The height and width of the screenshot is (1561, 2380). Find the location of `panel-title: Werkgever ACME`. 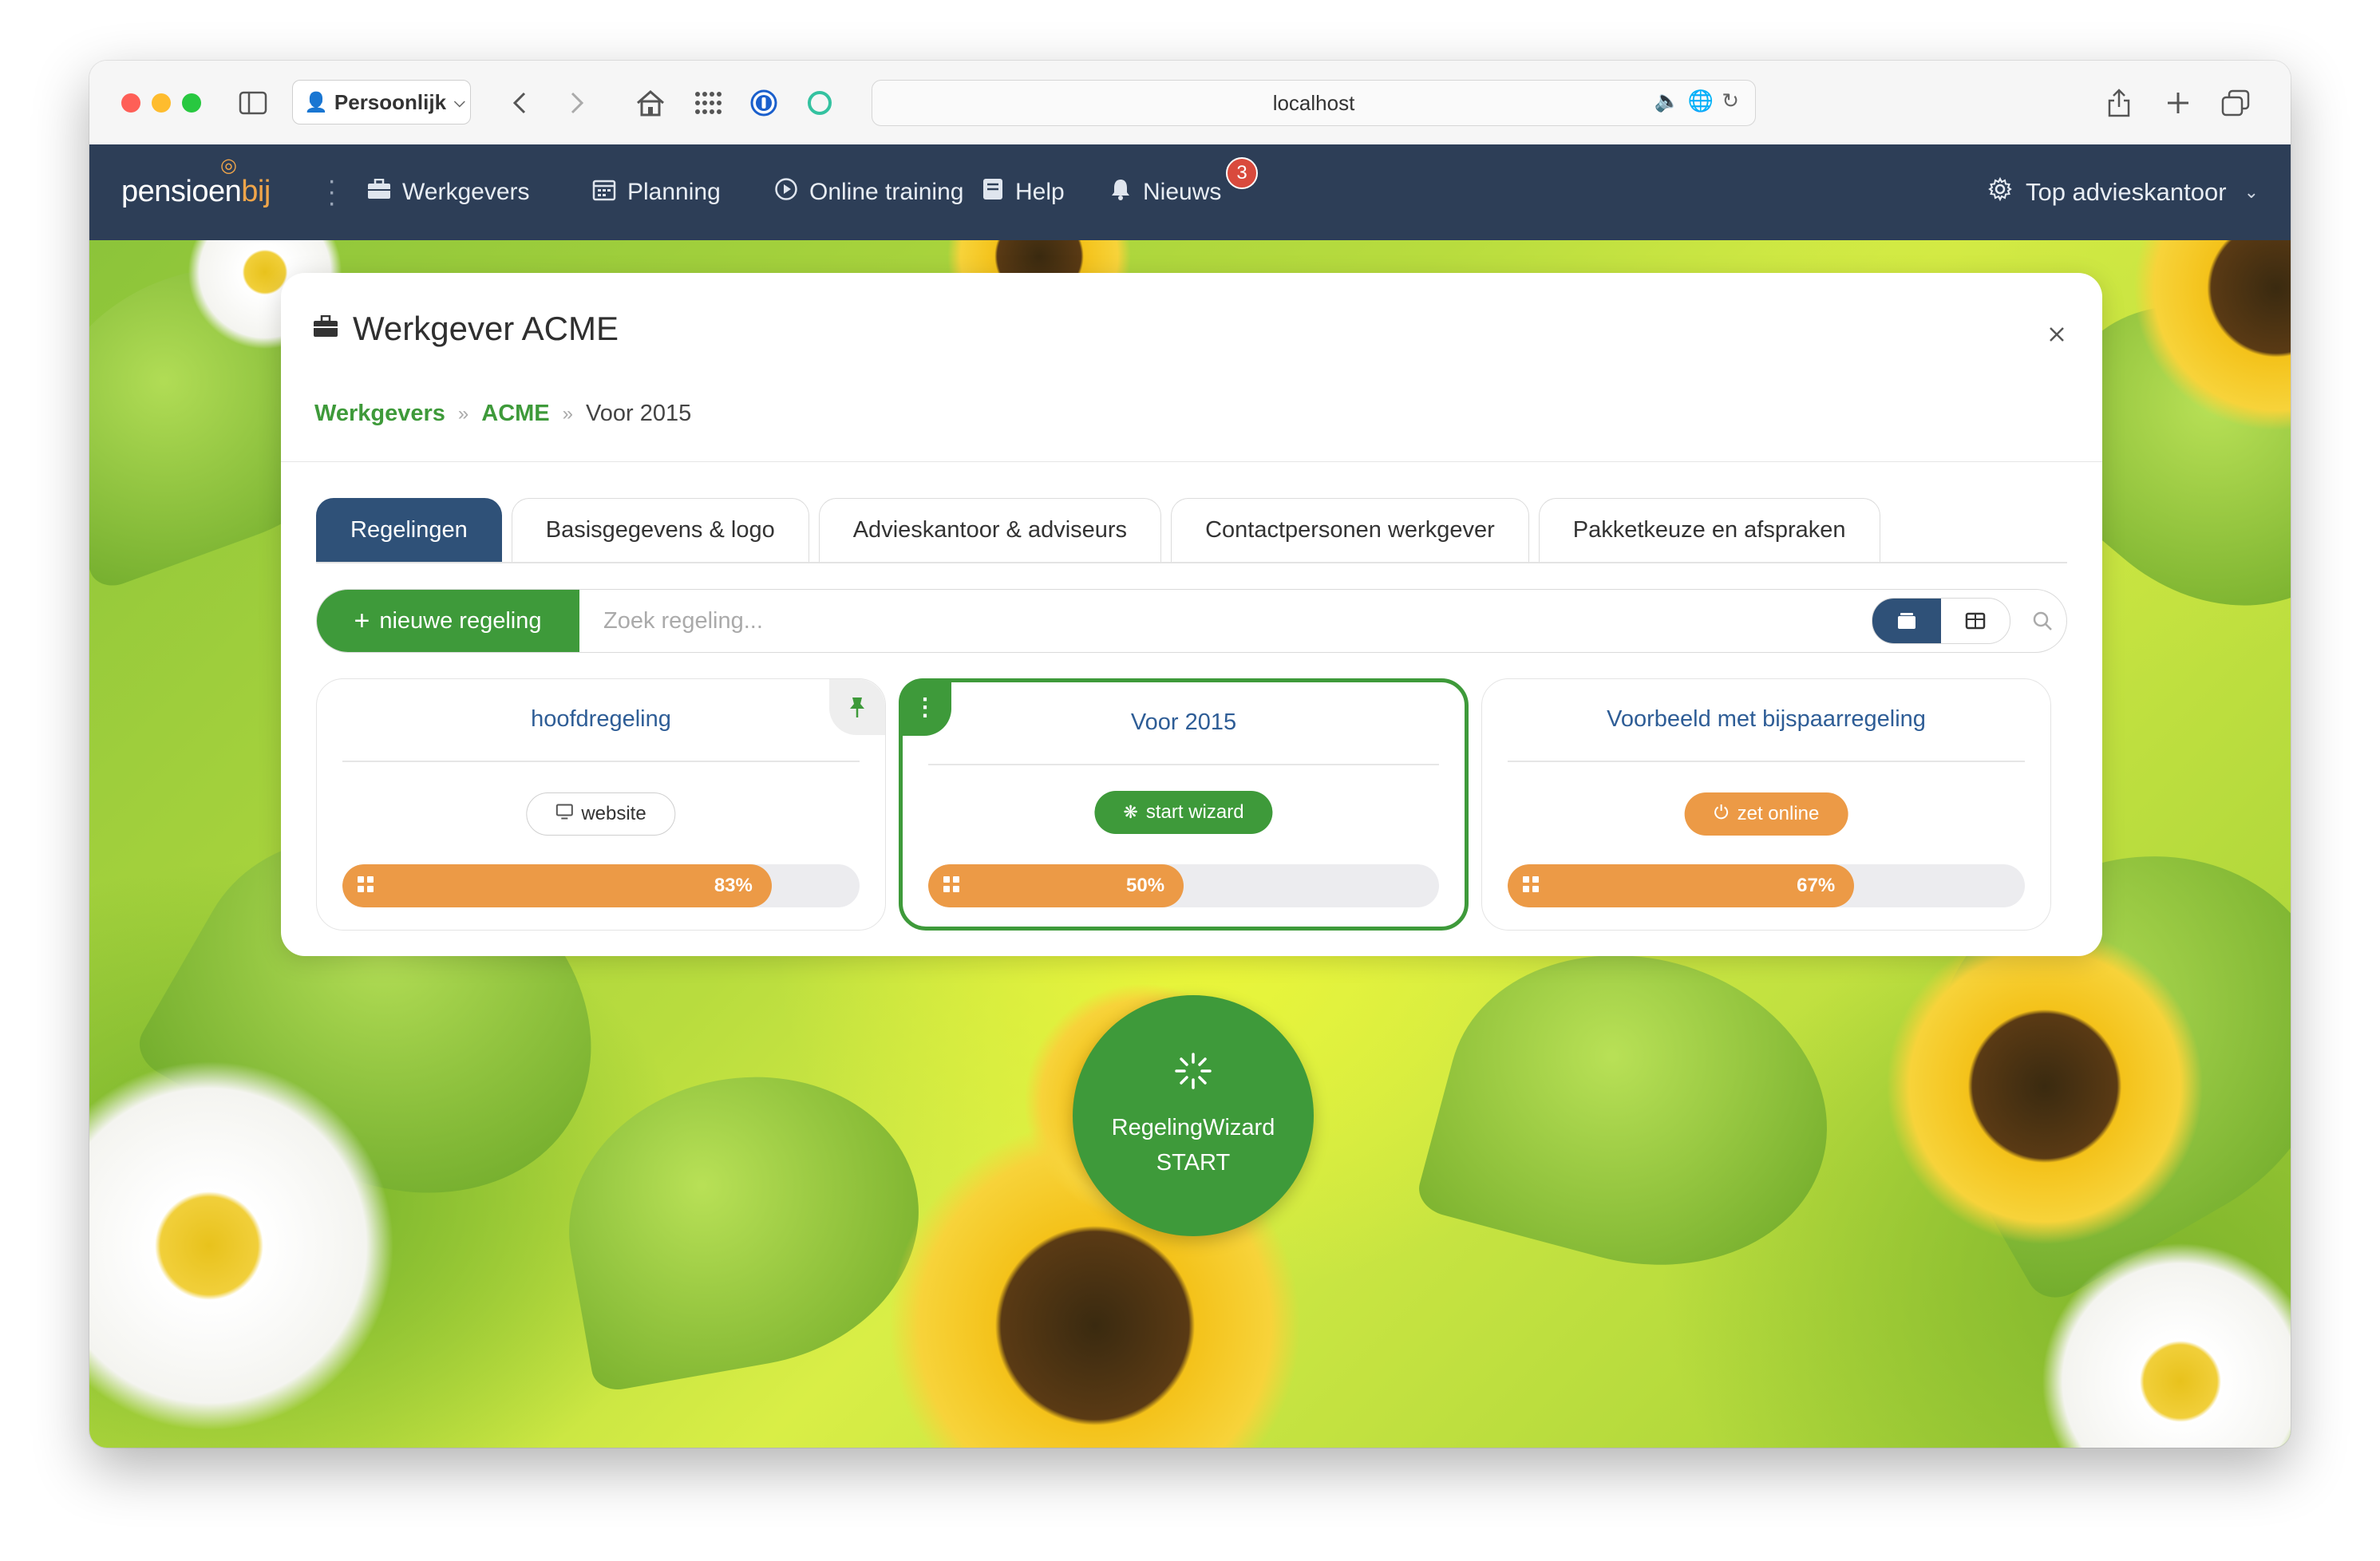

panel-title: Werkgever ACME is located at coordinates (466, 329).